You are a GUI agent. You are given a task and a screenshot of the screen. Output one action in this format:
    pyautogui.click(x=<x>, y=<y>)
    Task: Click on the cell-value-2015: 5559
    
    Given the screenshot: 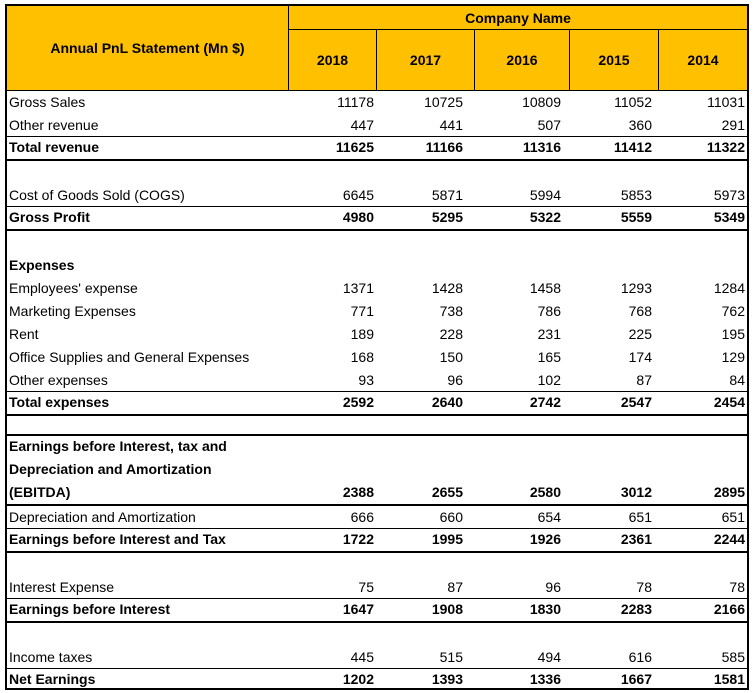 What is the action you would take?
    pyautogui.click(x=636, y=217)
    